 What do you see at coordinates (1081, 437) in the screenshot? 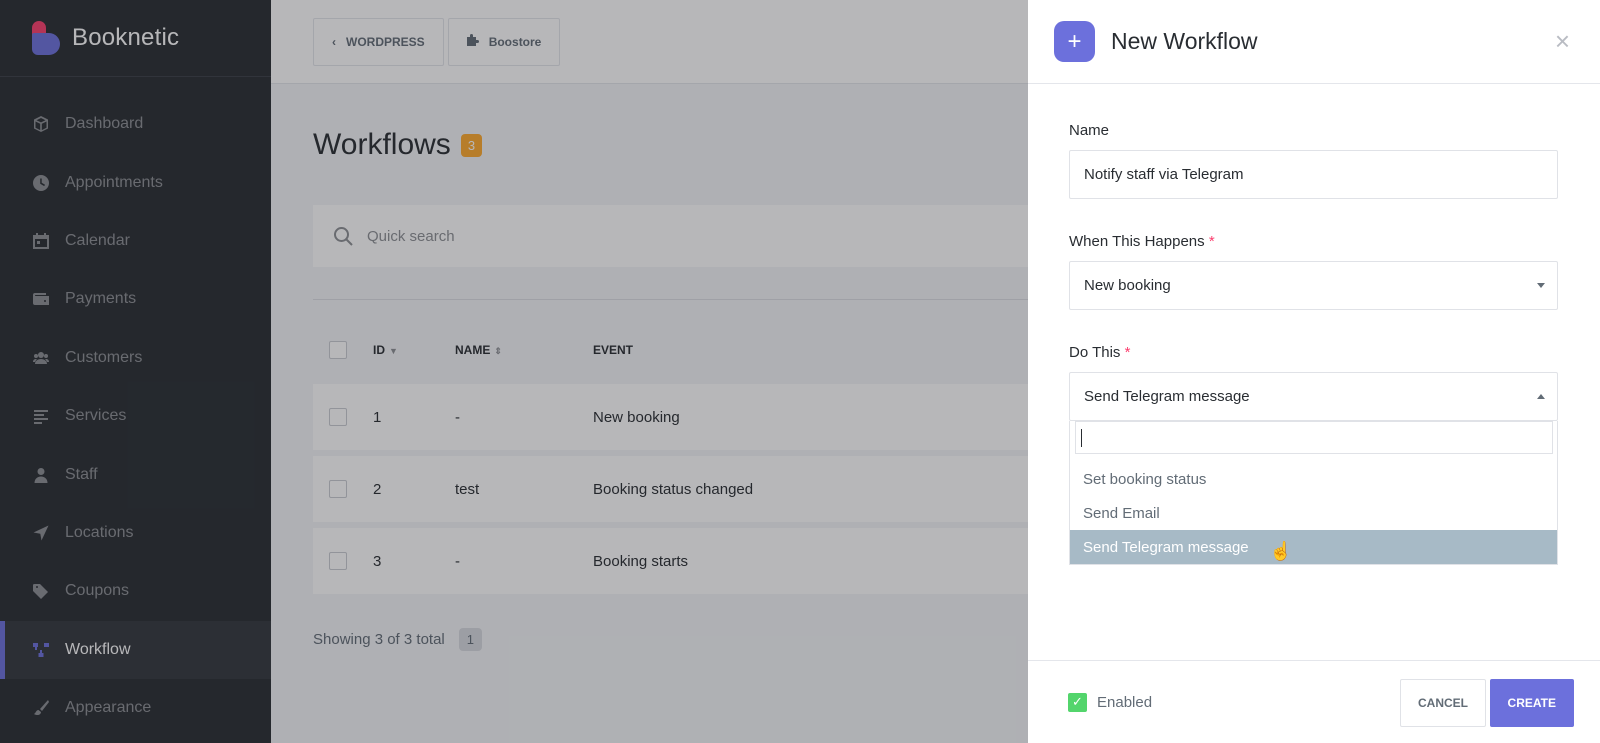
I see `text-cursor` at bounding box center [1081, 437].